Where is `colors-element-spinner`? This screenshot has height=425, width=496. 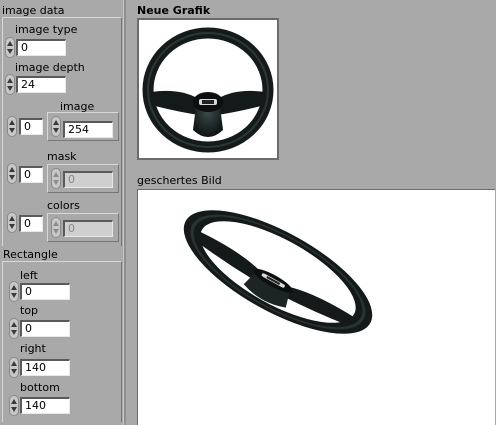 colors-element-spinner is located at coordinates (56, 227).